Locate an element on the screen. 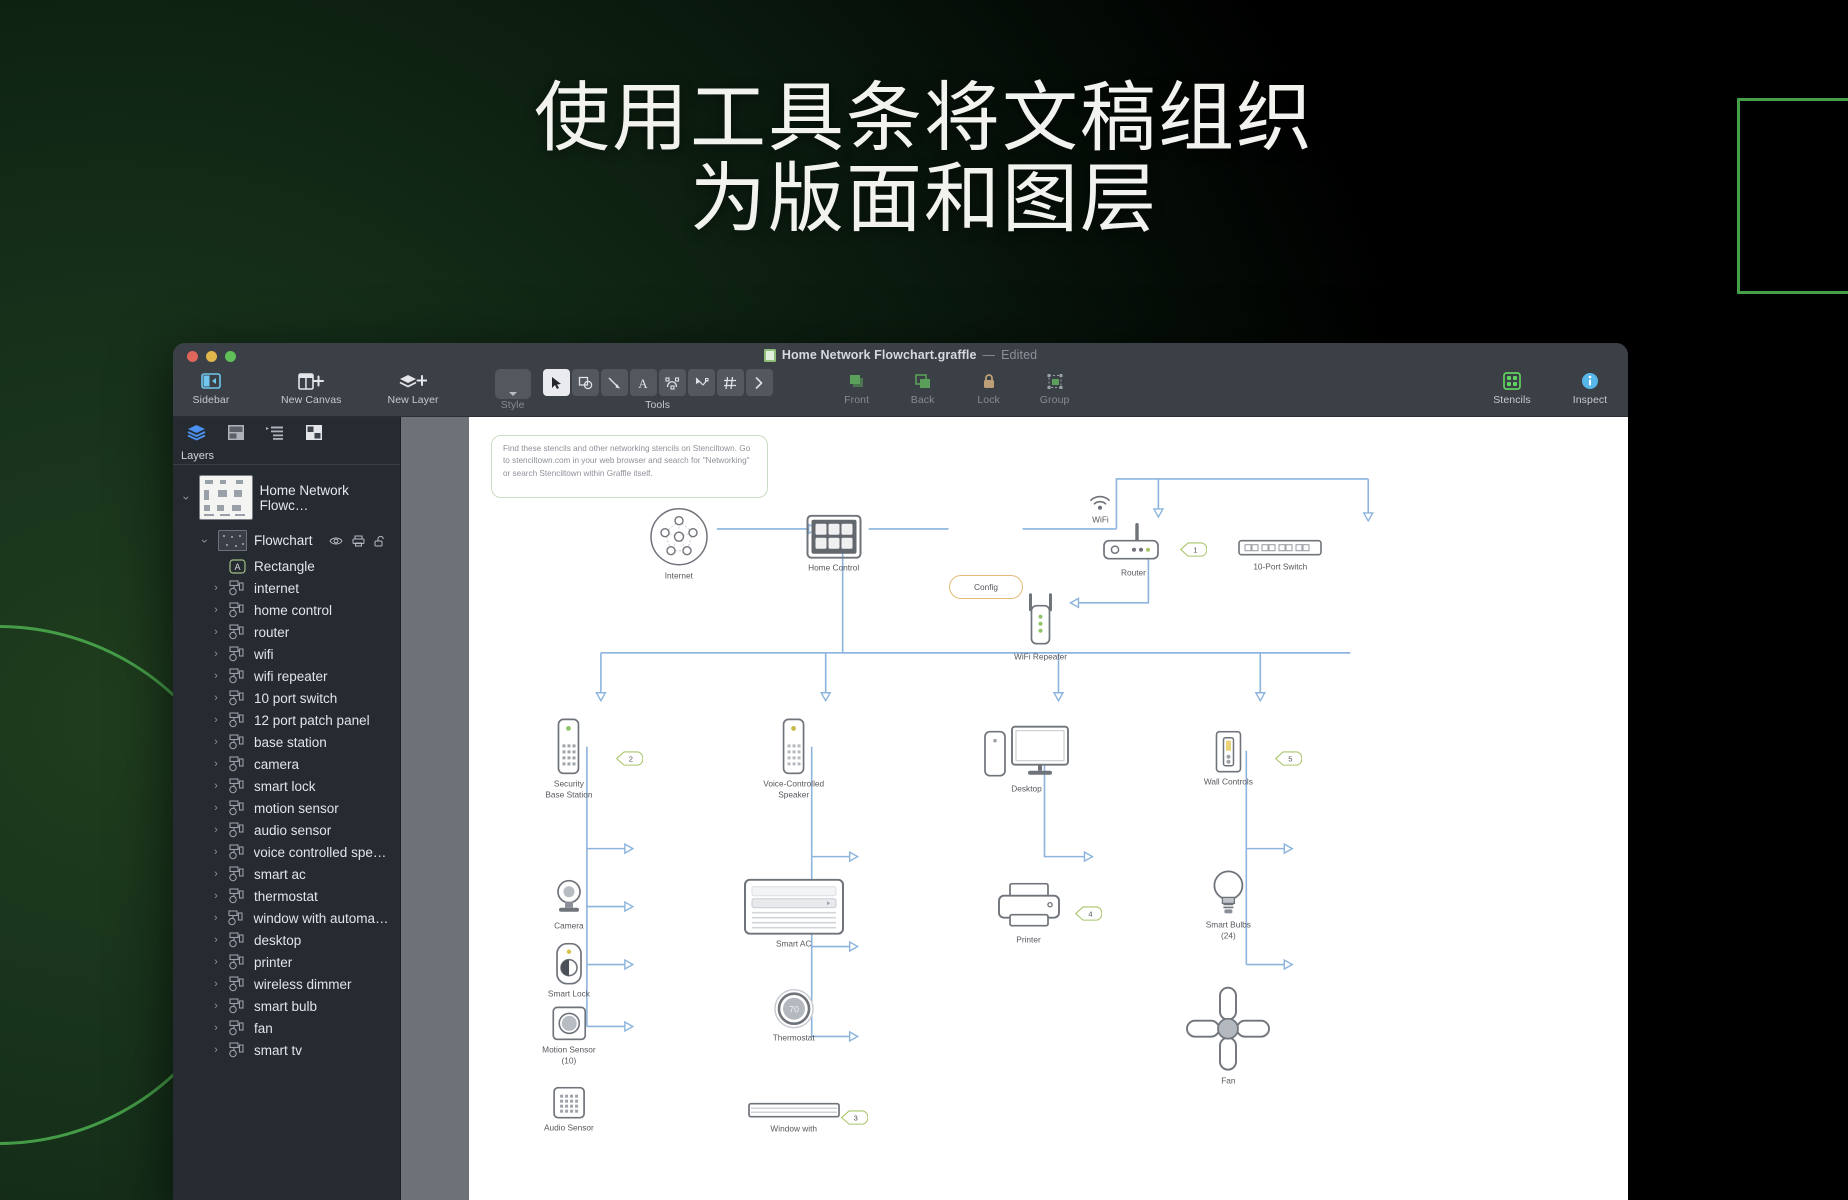 Image resolution: width=1848 pixels, height=1200 pixels. new-layer-button: New Layer is located at coordinates (413, 387).